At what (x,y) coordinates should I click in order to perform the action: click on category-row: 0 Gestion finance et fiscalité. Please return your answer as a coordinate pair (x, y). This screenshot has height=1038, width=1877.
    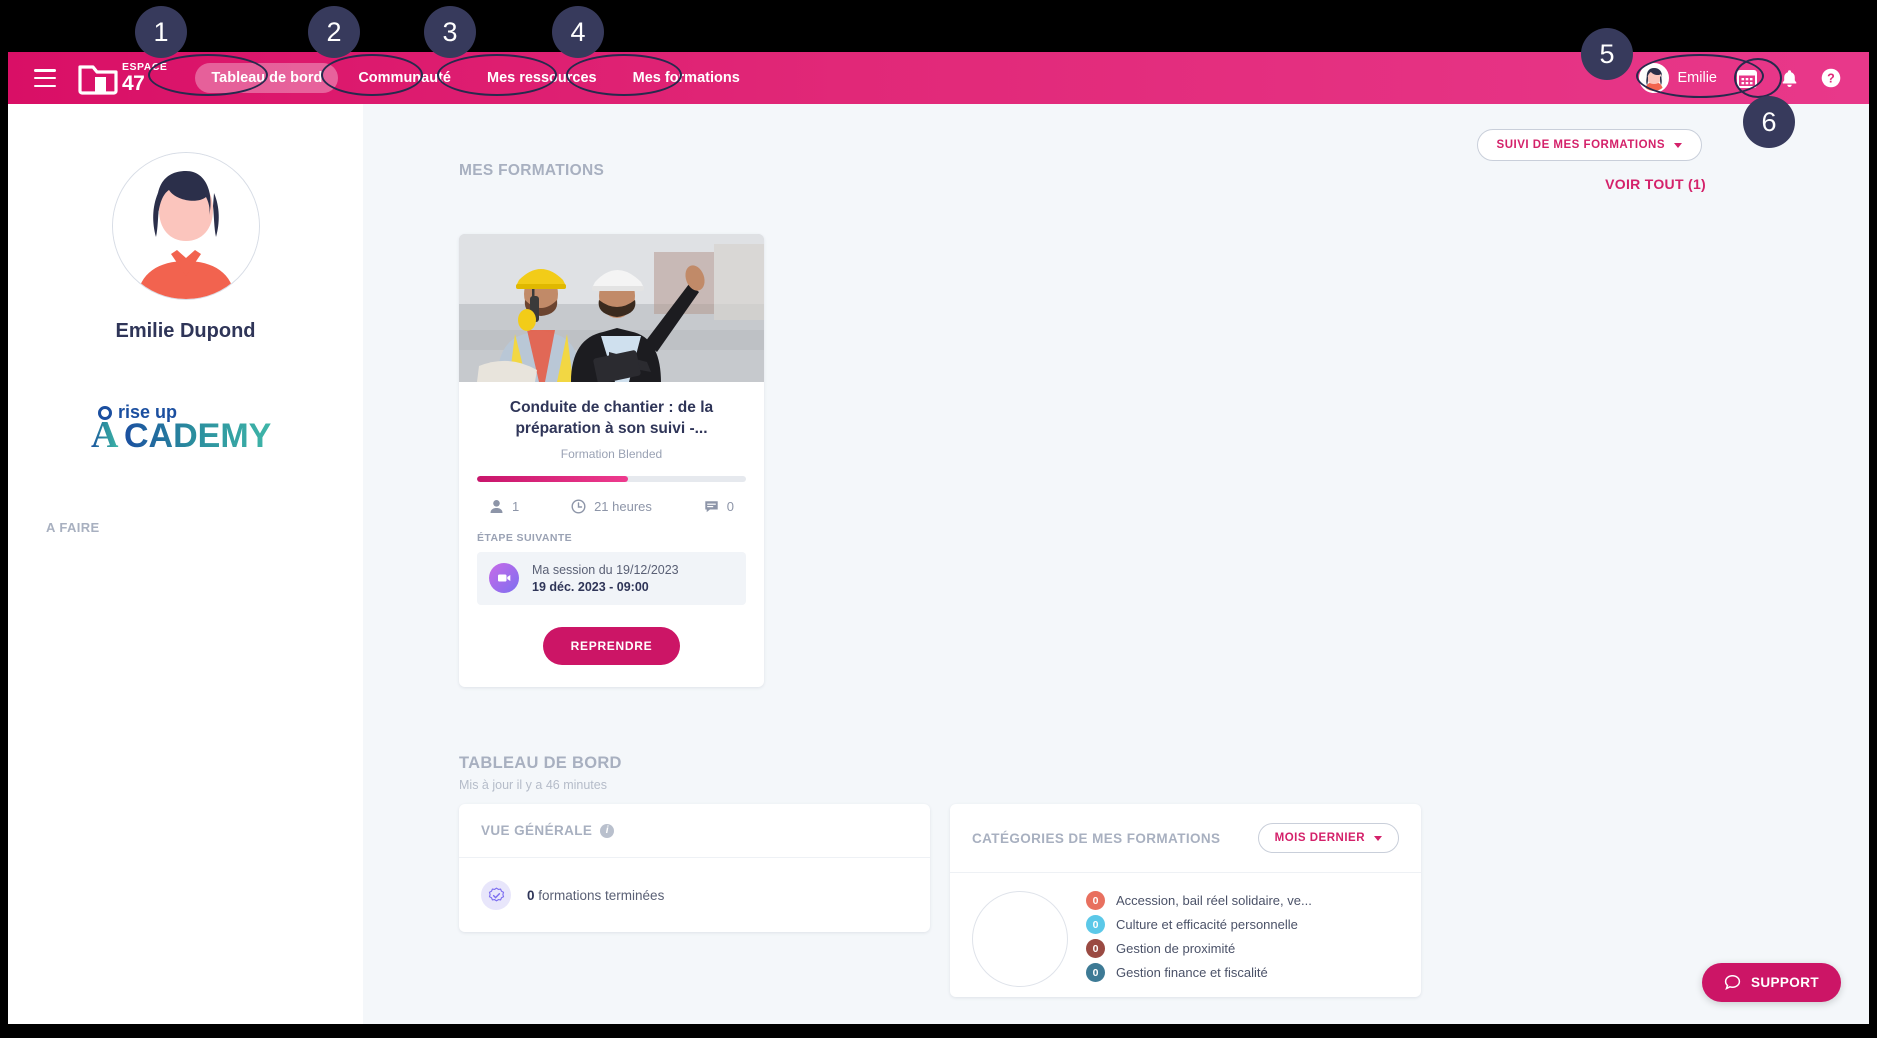
    Looking at the image, I should click on (1242, 972).